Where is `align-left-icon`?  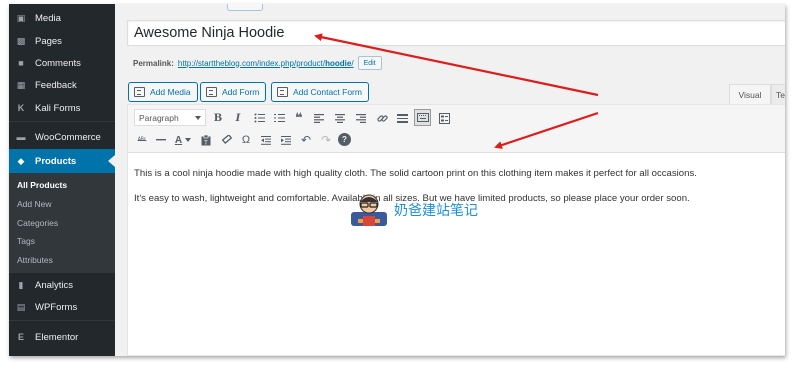
align-left-icon is located at coordinates (319, 118).